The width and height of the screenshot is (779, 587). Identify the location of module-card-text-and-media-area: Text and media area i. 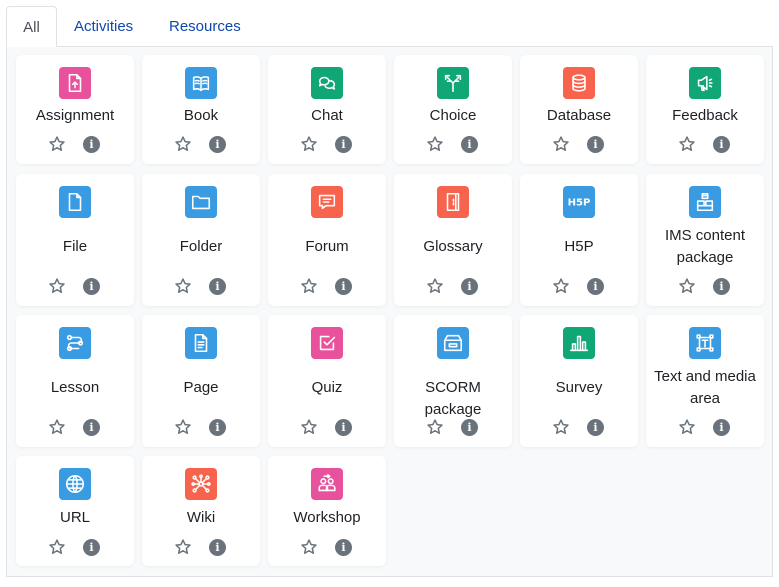
(705, 381).